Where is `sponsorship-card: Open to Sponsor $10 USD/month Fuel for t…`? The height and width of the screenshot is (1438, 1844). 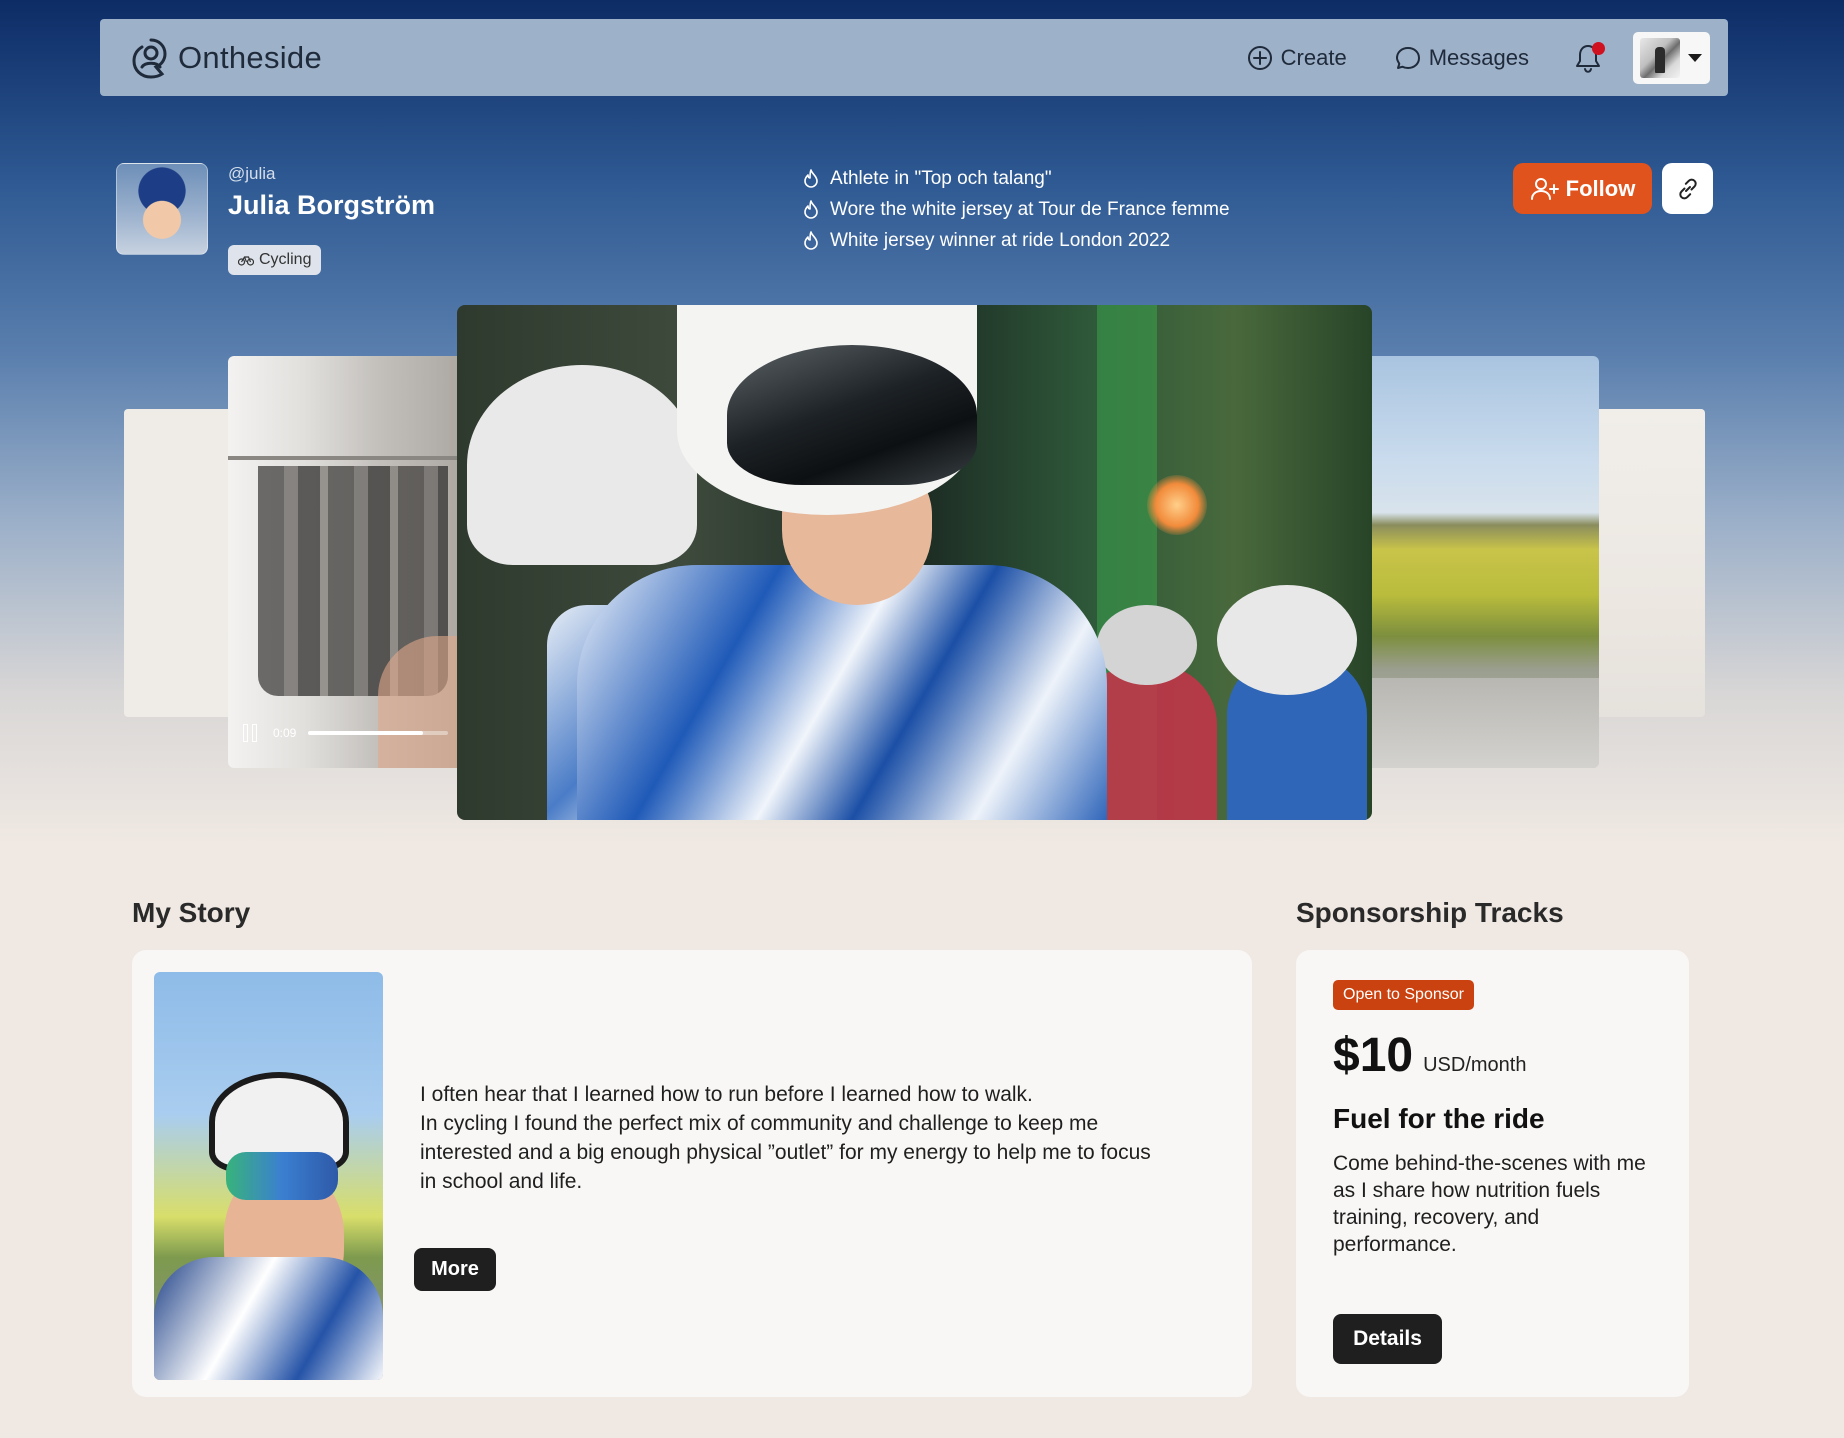
sponsorship-card: Open to Sponsor $10 USD/month Fuel for t… is located at coordinates (1492, 1173).